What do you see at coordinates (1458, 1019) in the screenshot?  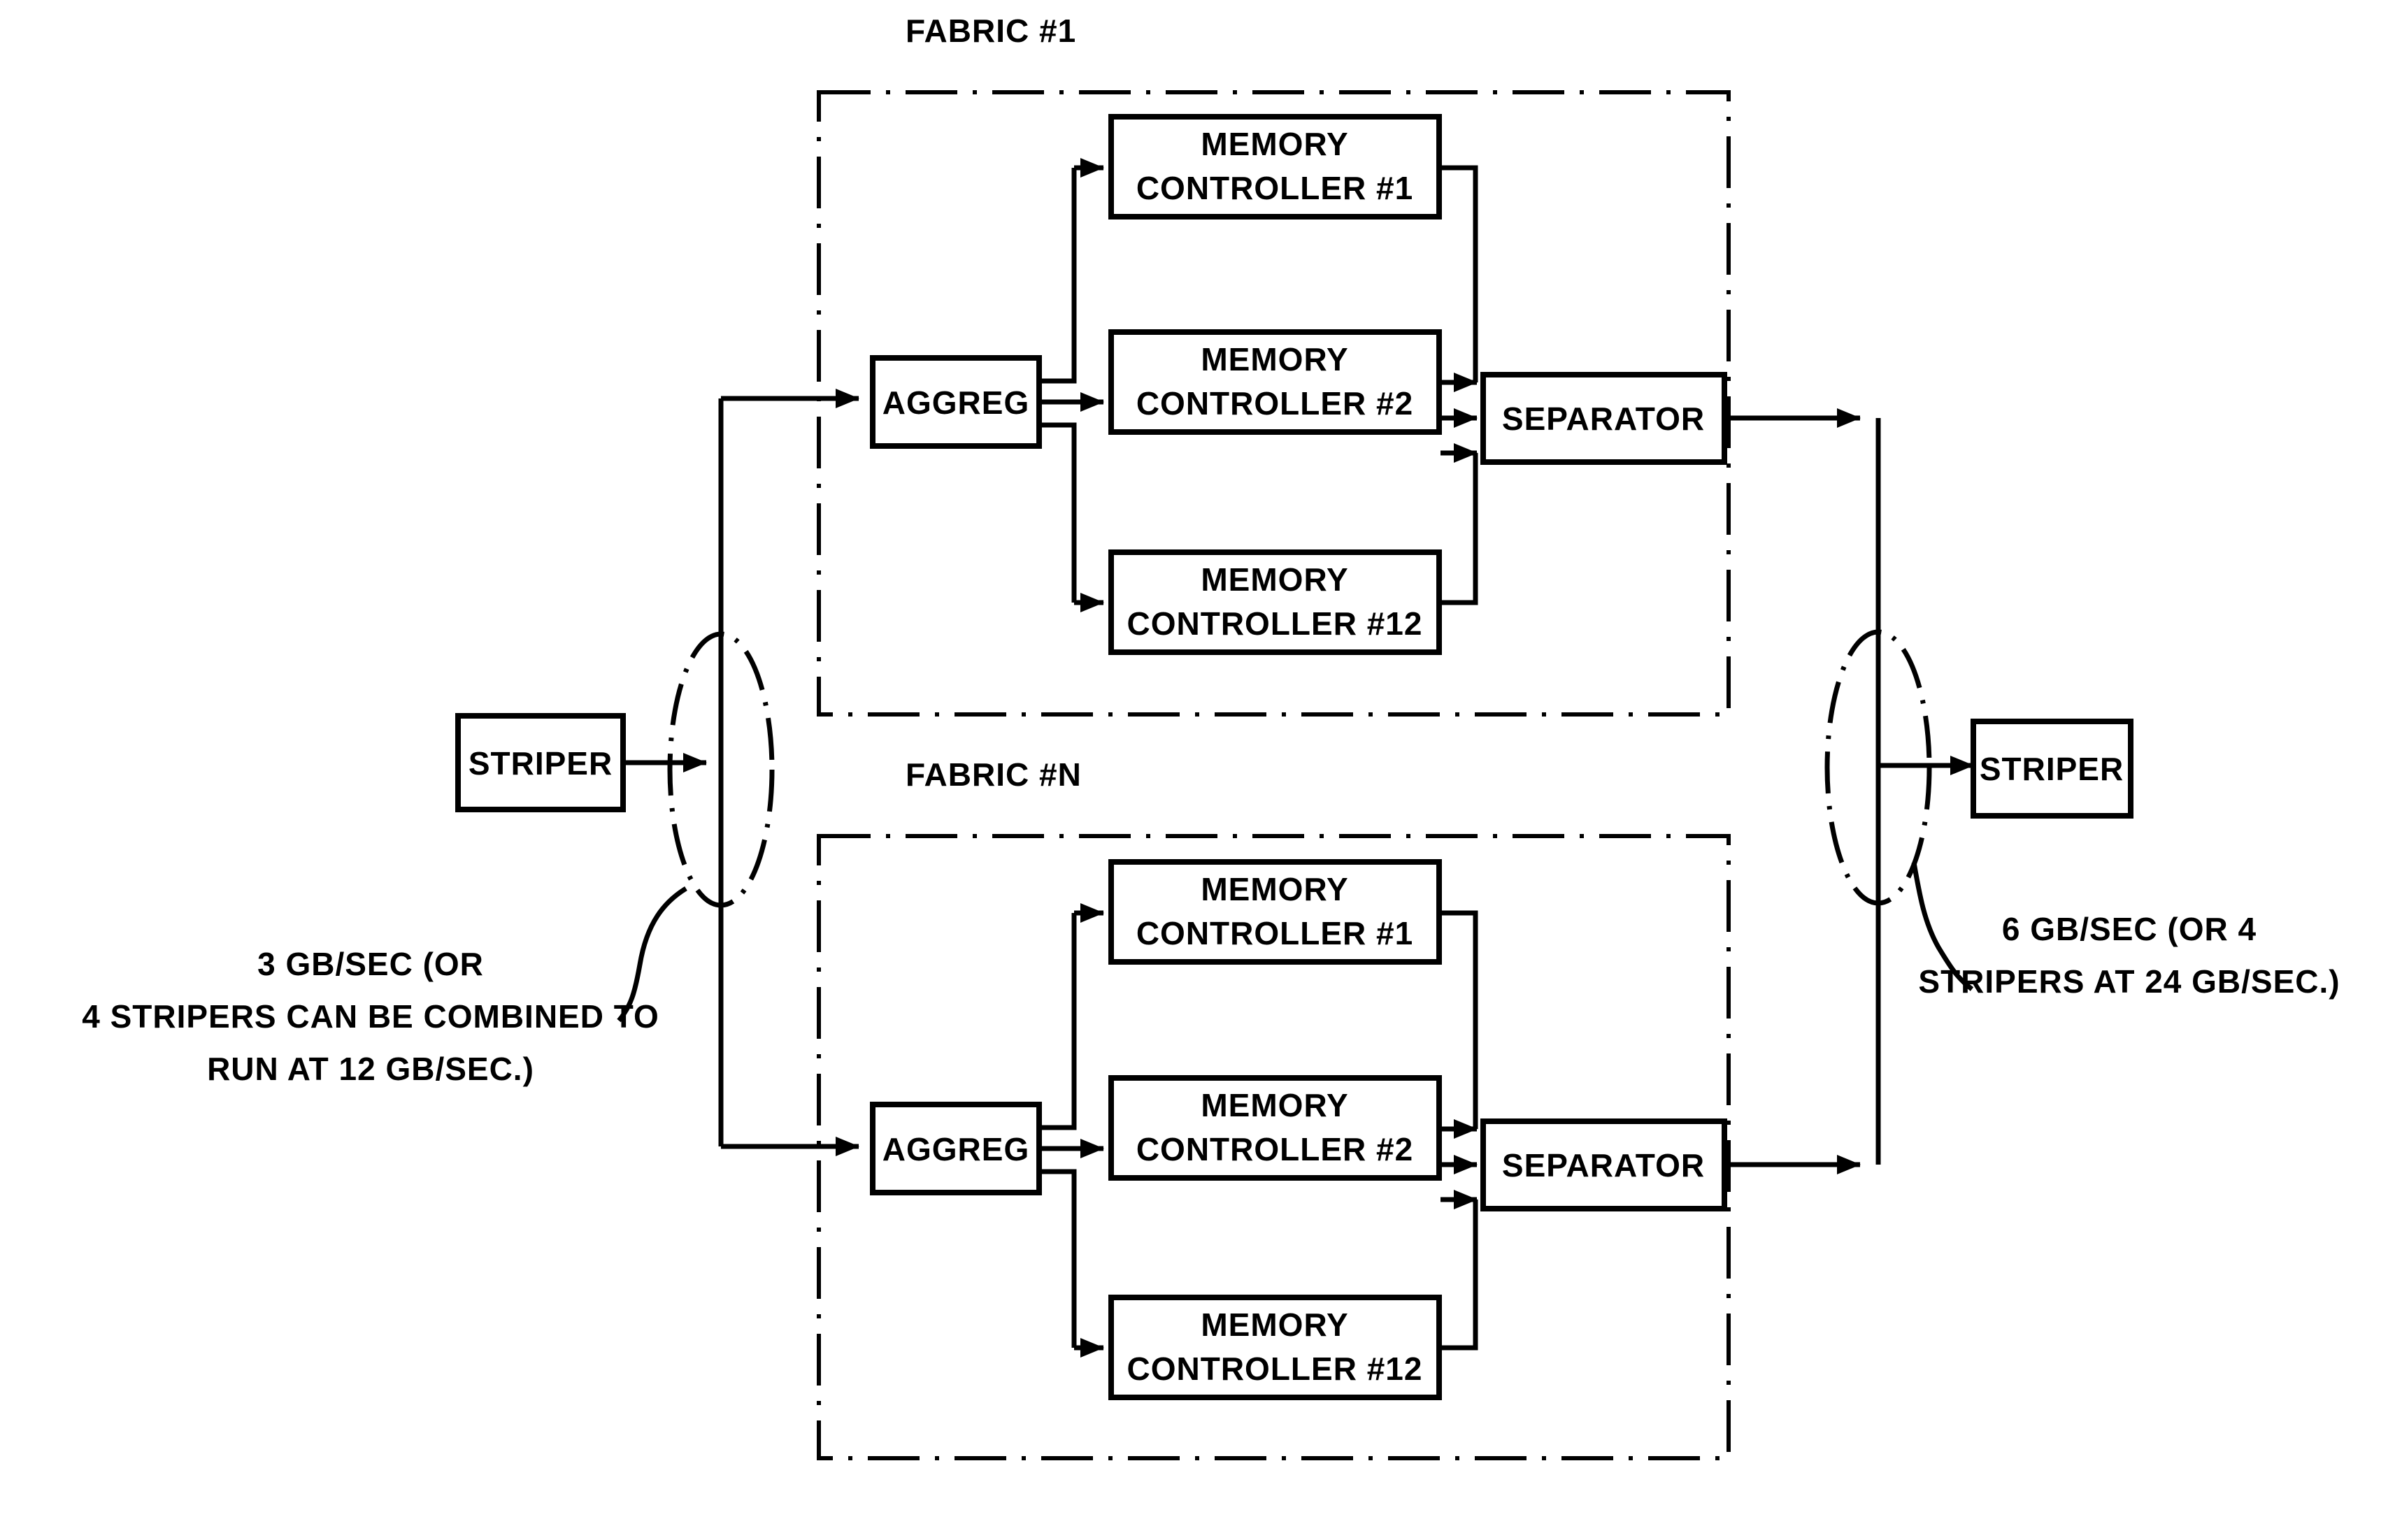 I see `mc2-1-to-separator-route` at bounding box center [1458, 1019].